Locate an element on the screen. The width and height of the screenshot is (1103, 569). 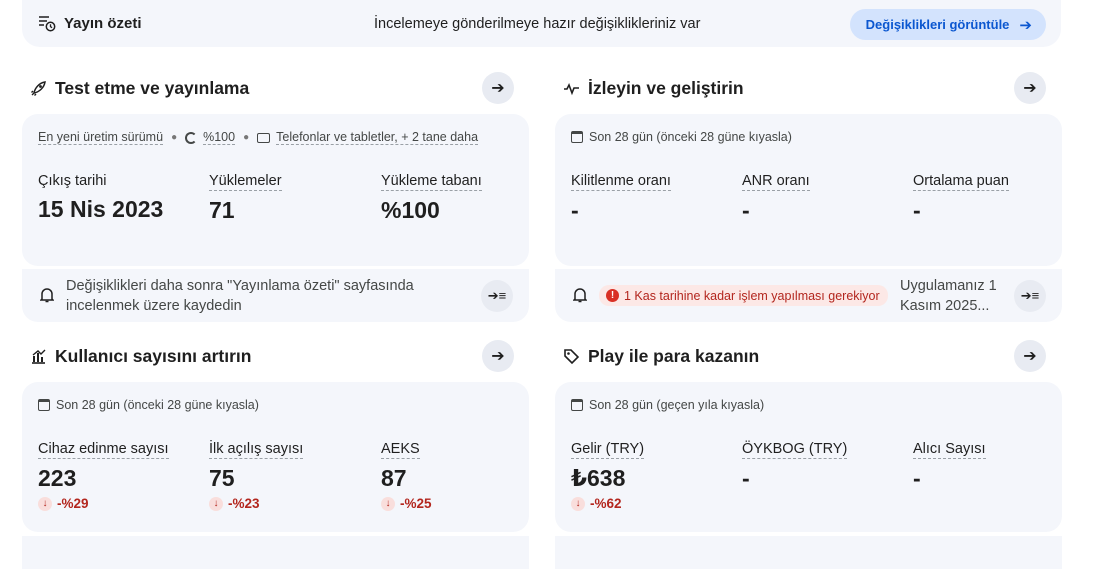
section-header-monetize: Play ile para kazanın is located at coordinates (661, 356).